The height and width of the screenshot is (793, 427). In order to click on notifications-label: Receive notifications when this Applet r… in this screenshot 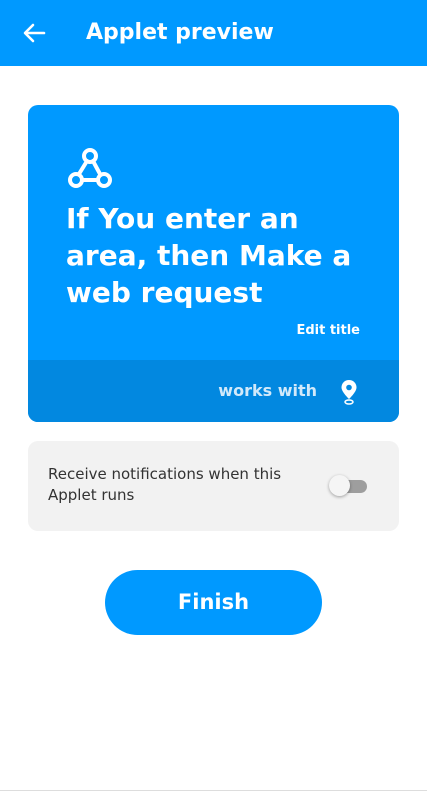, I will do `click(165, 484)`.